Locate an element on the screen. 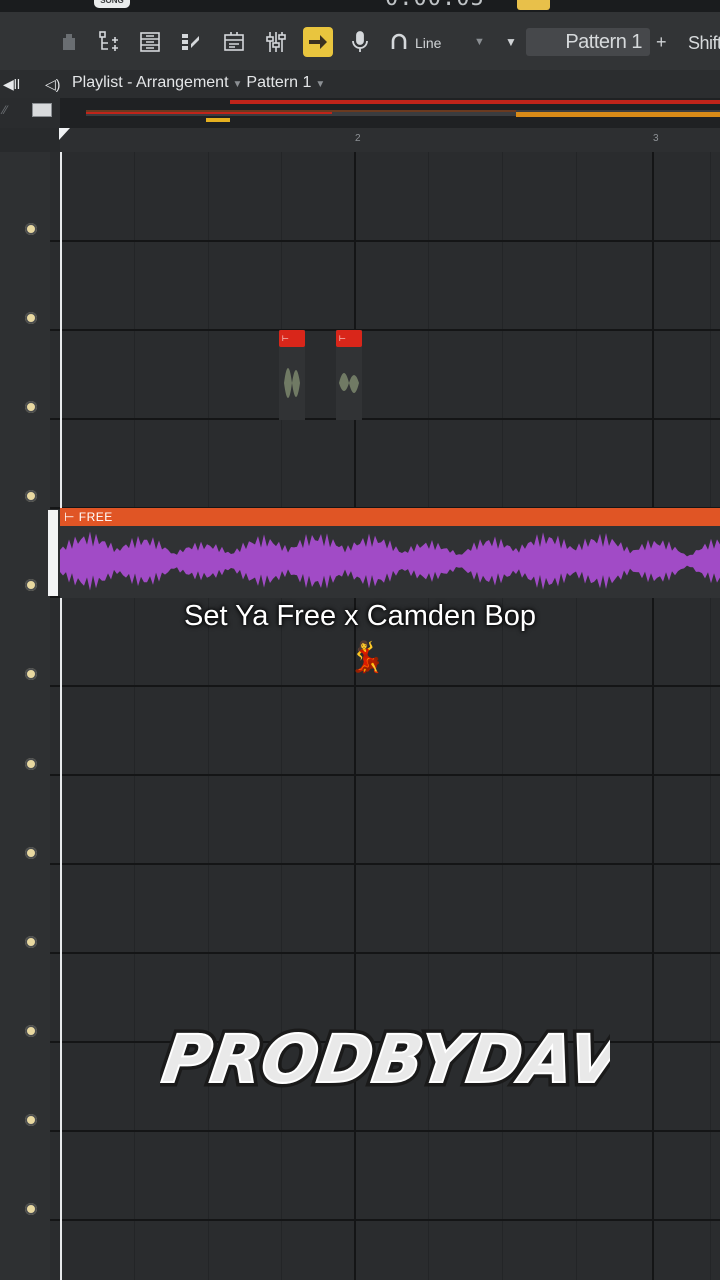 The height and width of the screenshot is (1280, 720). toolbar: Line ▼ ▼ Pattern 1 + Shift is located at coordinates (360, 41).